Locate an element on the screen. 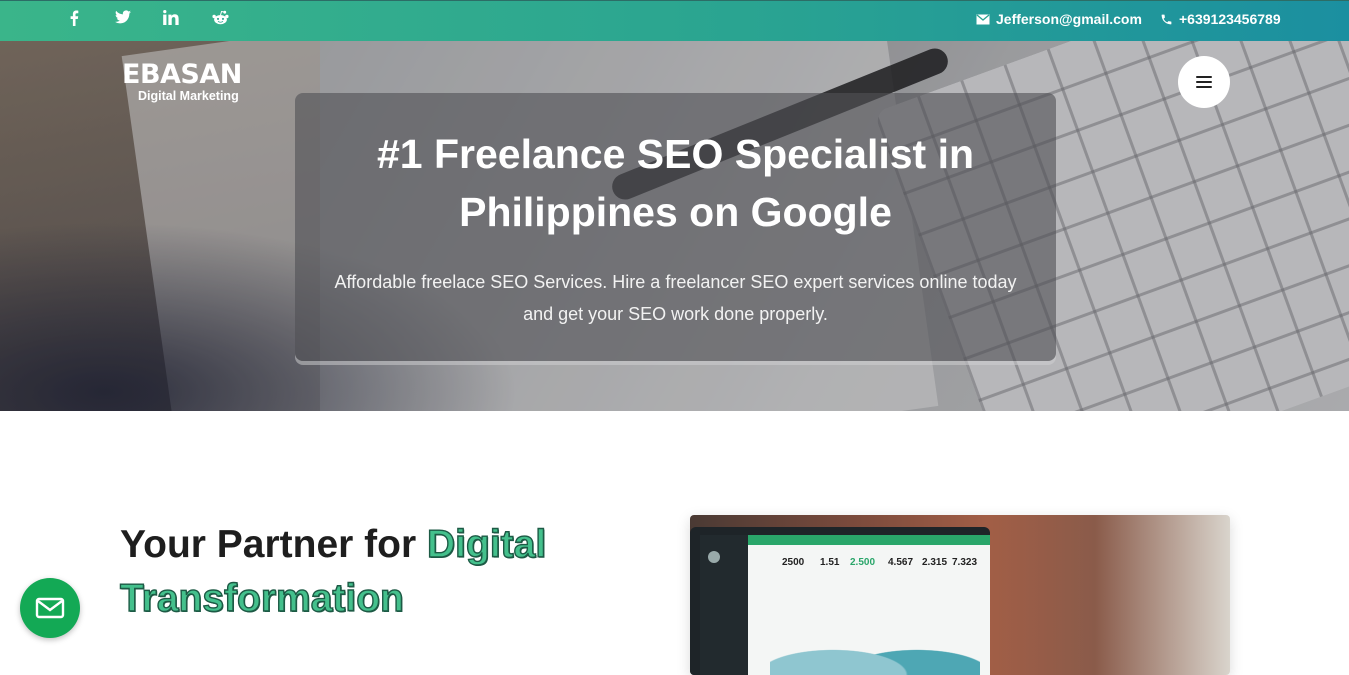 Image resolution: width=1349 pixels, height=675 pixels. dashboard-chart is located at coordinates (875, 650).